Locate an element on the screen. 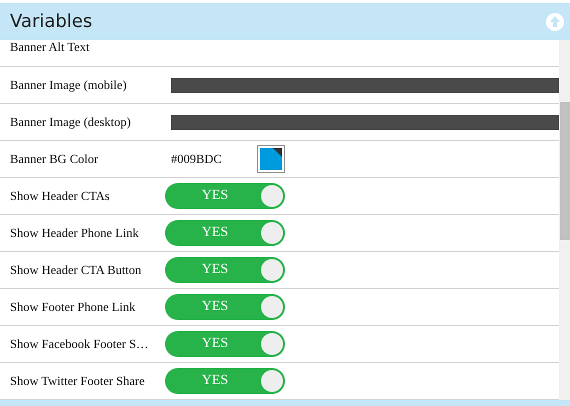 This screenshot has height=406, width=570. color-value: #009BDC is located at coordinates (197, 159).